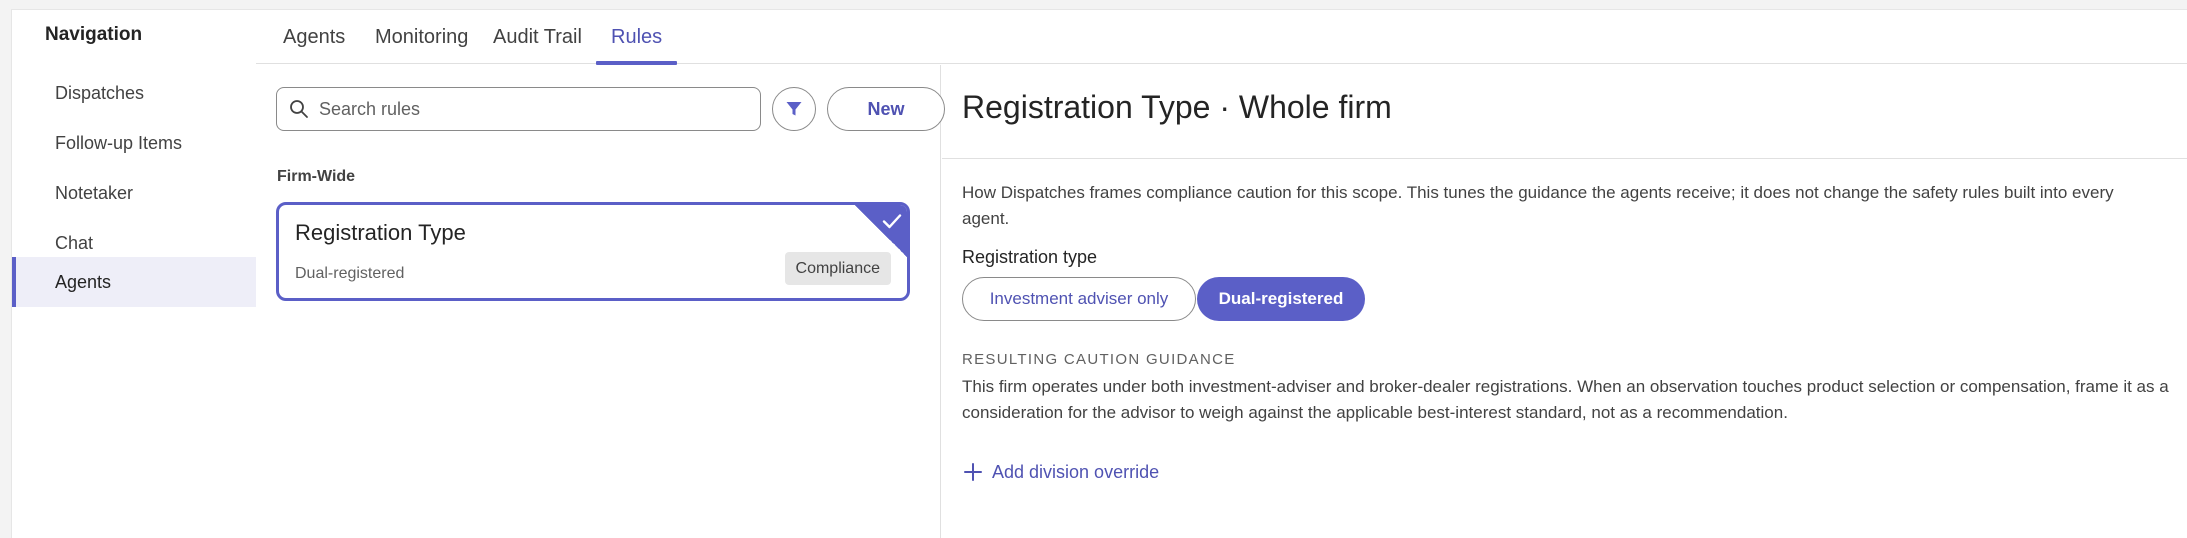 The image size is (2187, 538). Describe the element at coordinates (350, 273) in the screenshot. I see `card-subtitle: Dual-registered` at that location.